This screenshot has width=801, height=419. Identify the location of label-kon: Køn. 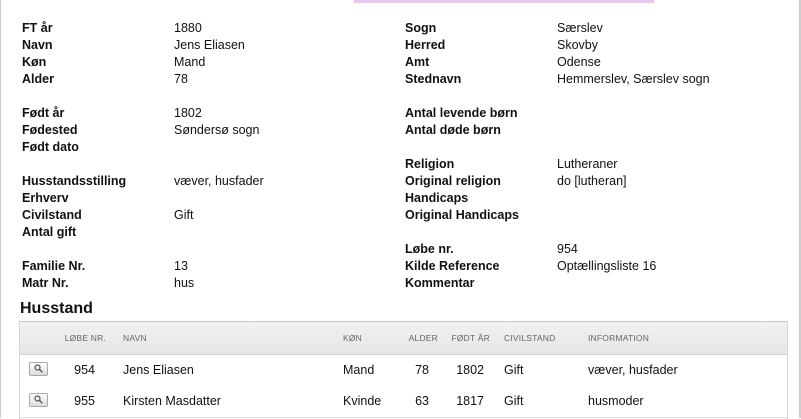
(34, 62).